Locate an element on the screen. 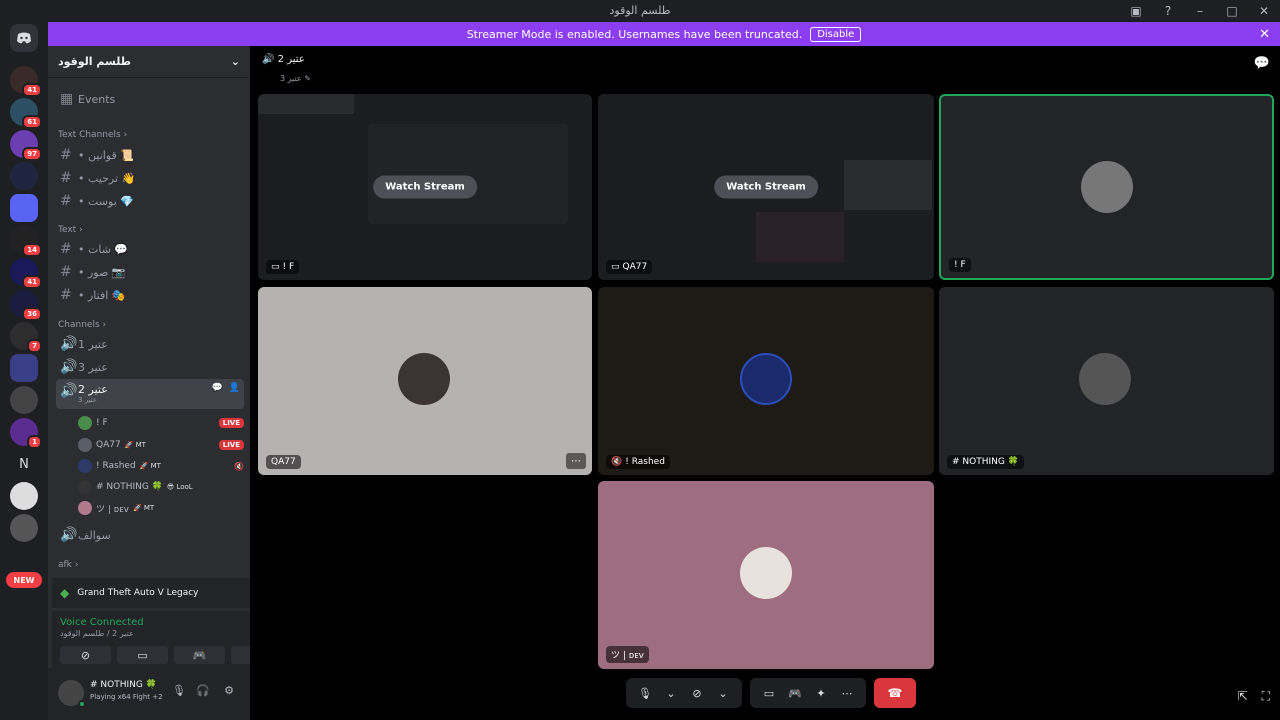  channel-item: # • ترحيب 👋 is located at coordinates (150, 178).